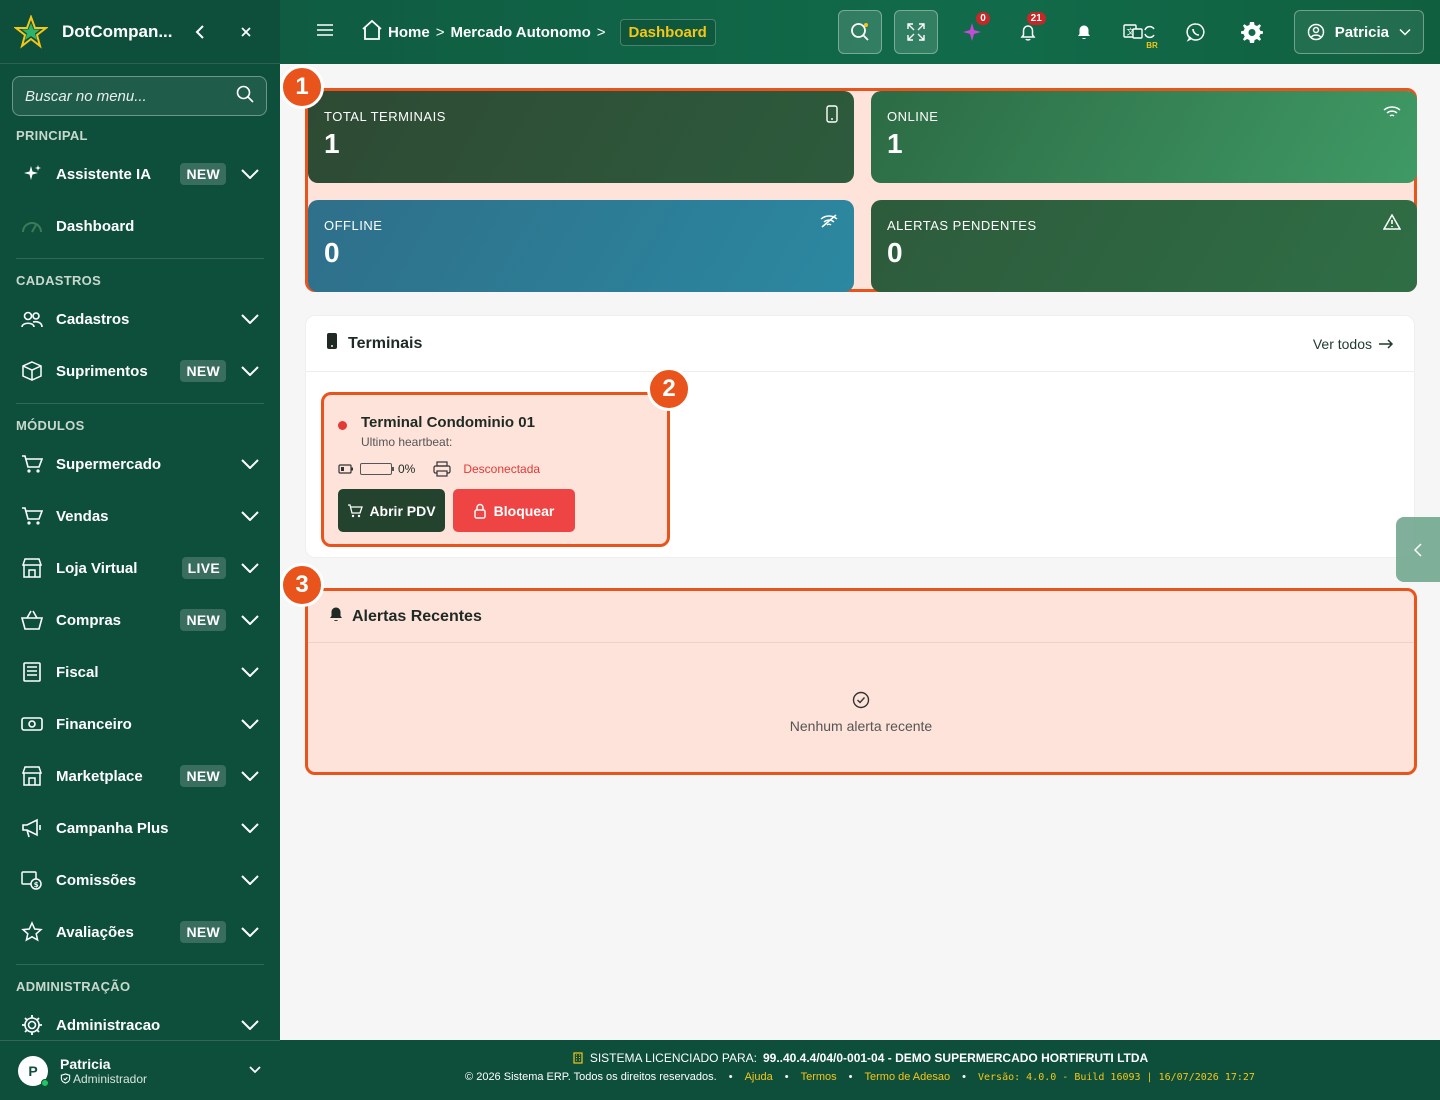 This screenshot has height=1100, width=1440. I want to click on sidebar-item-compras: Compras NEW, so click(140, 620).